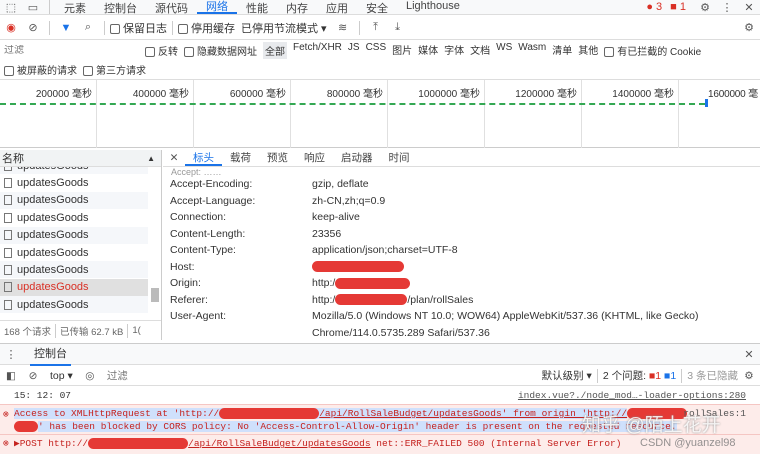 Image resolution: width=760 pixels, height=456 pixels. What do you see at coordinates (317, 50) in the screenshot?
I see `type-filter-1: Fetch/XHR` at bounding box center [317, 50].